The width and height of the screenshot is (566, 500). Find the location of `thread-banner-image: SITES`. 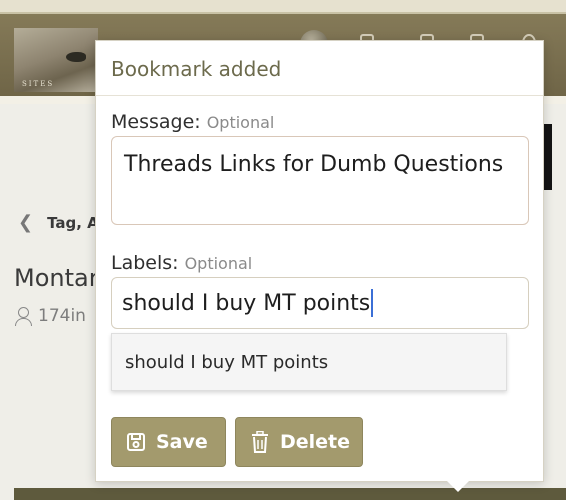

thread-banner-image: SITES is located at coordinates (56, 60).